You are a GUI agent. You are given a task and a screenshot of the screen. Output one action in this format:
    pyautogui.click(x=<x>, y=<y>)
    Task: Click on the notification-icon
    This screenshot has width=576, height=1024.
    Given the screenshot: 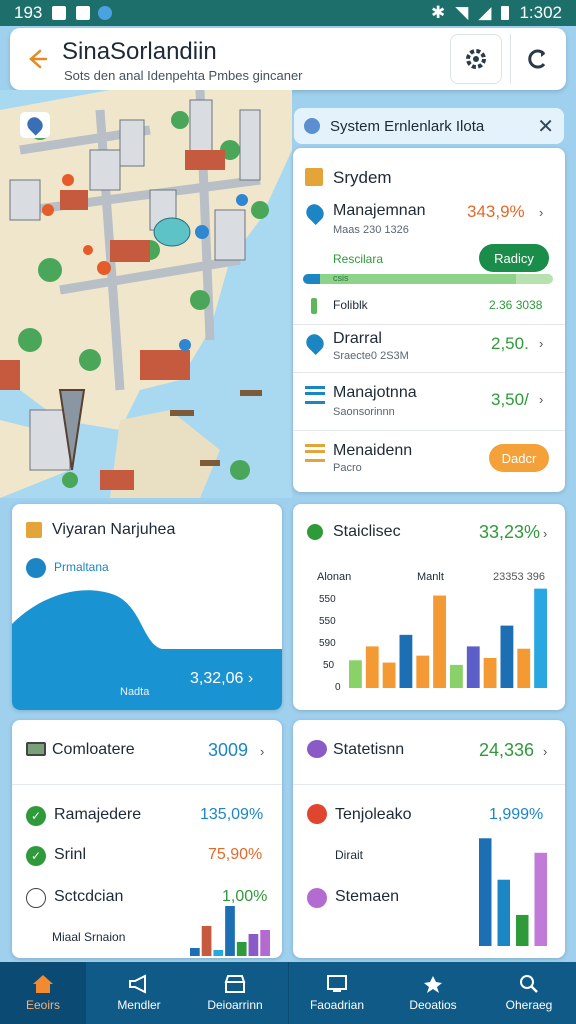 What is the action you would take?
    pyautogui.click(x=59, y=13)
    